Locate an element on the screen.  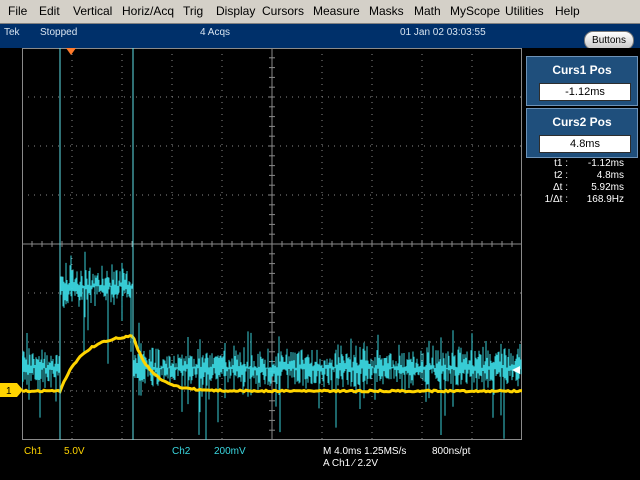
menu-cursors: Cursors is located at coordinates (283, 11).